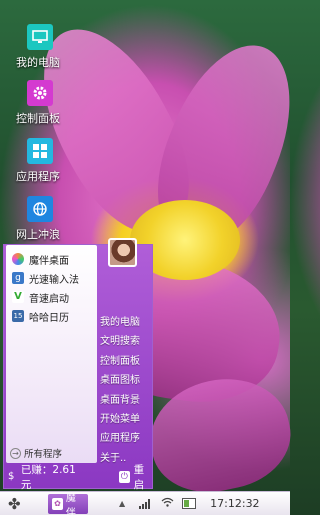 Image resolution: width=320 pixels, height=515 pixels. I want to click on menu-link-start-menu: 开始菜单, so click(127, 419).